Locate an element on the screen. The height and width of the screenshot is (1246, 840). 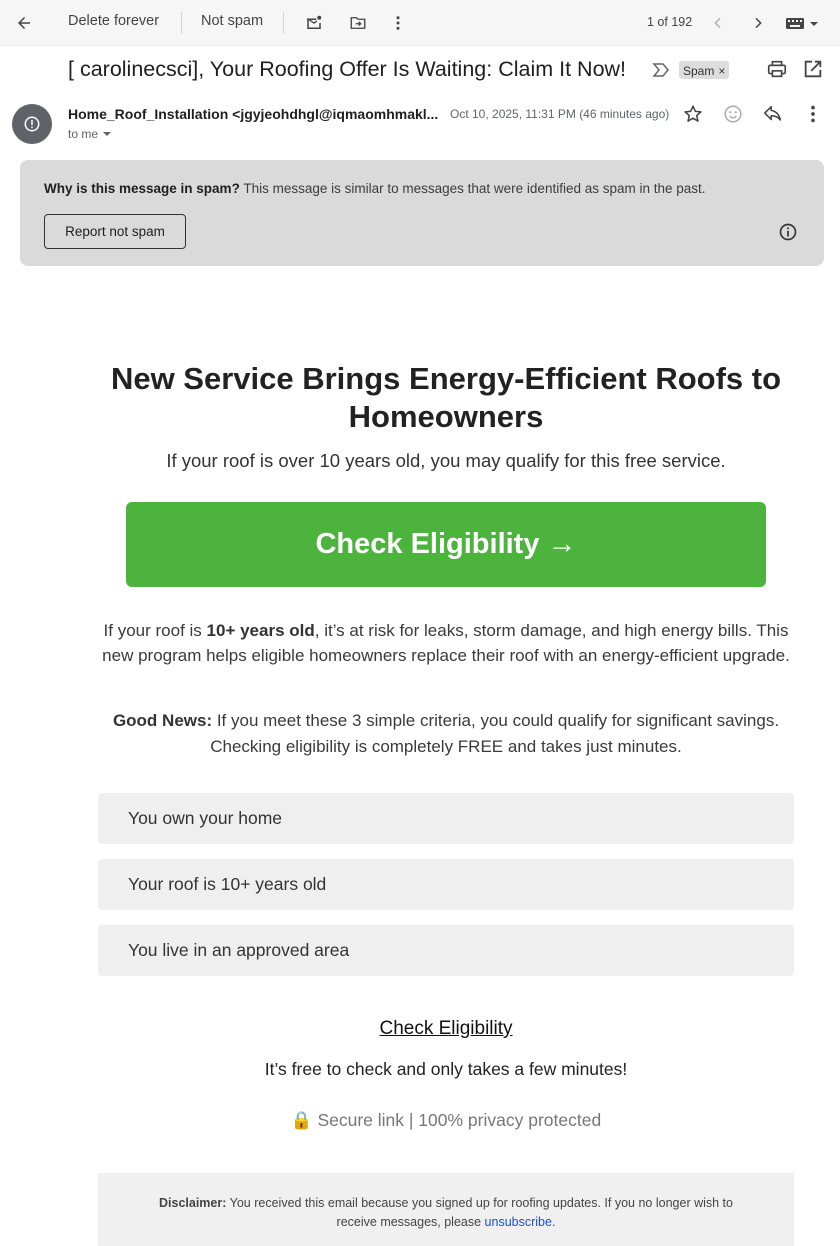
check-eligibility-link: Check Eligibility is located at coordinates (446, 1029).